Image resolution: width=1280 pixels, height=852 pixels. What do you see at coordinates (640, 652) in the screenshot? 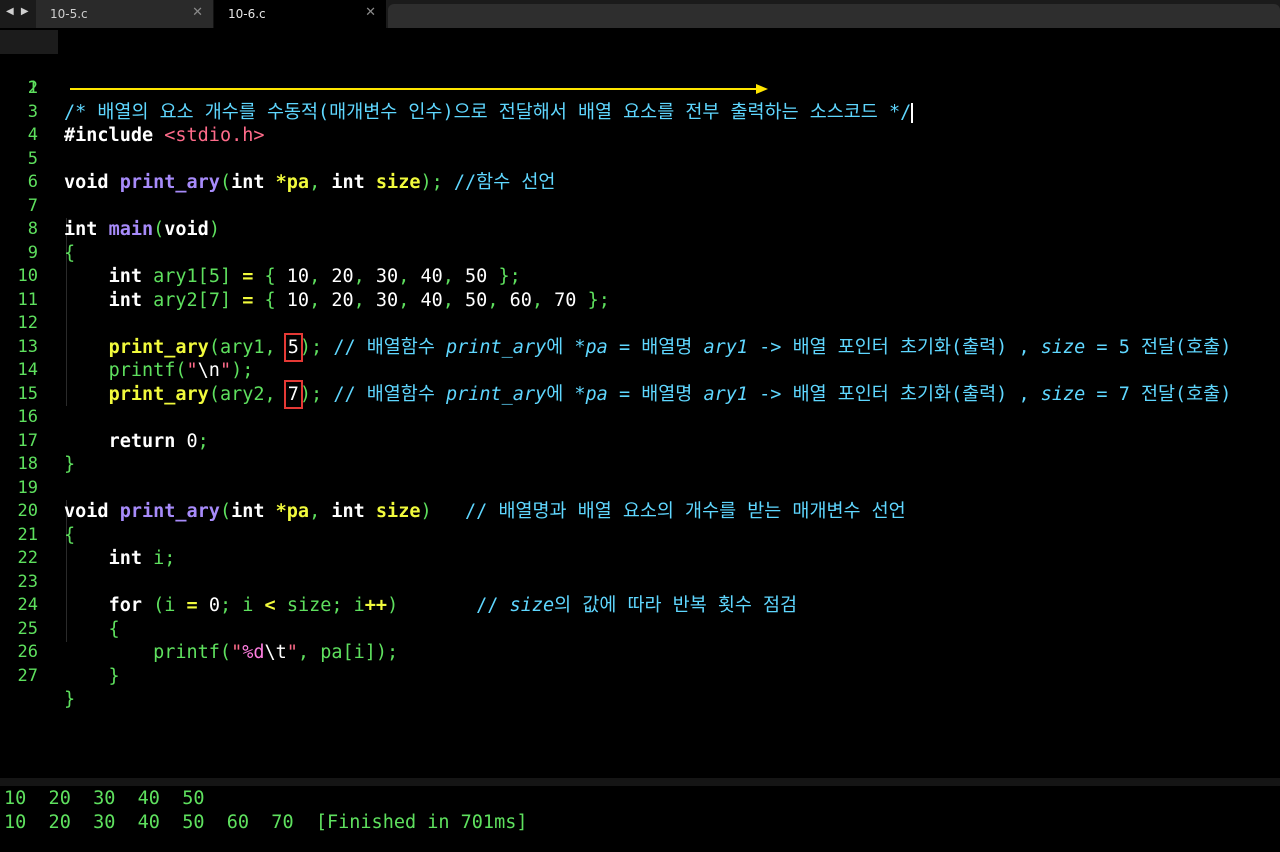
I see `code-line-26: 26 }` at bounding box center [640, 652].